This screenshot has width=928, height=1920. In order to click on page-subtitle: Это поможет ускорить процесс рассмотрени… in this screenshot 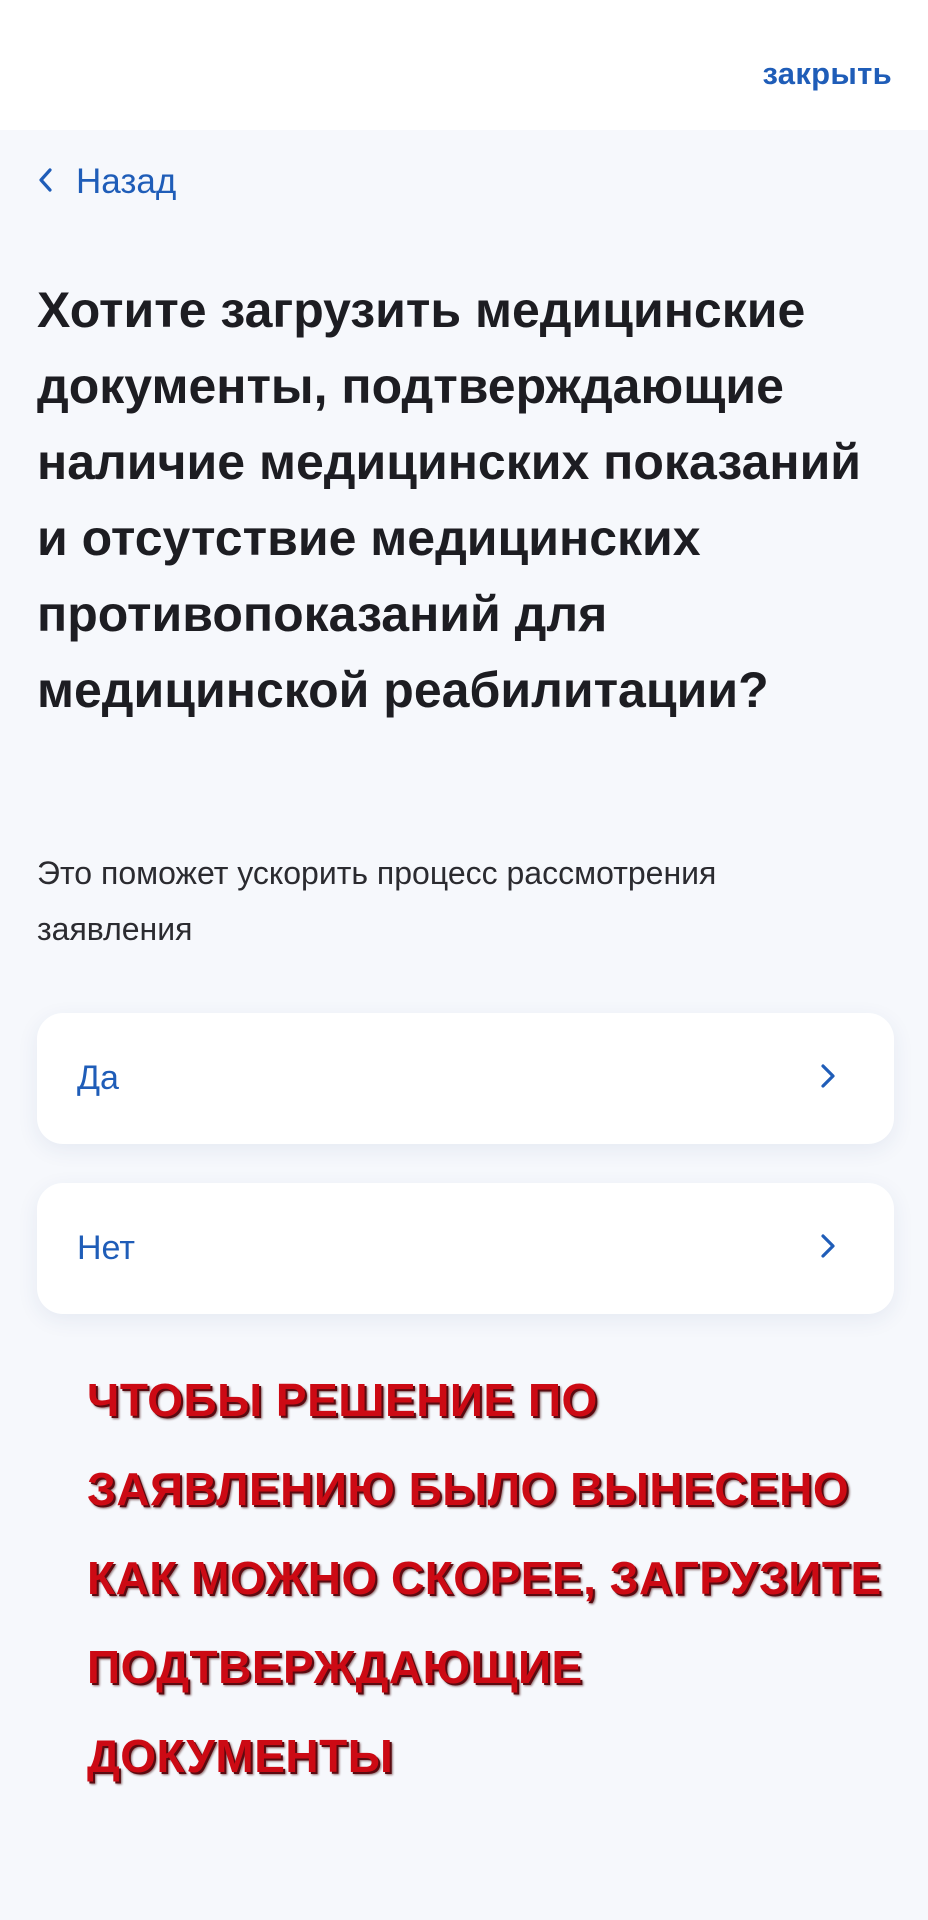, I will do `click(377, 901)`.